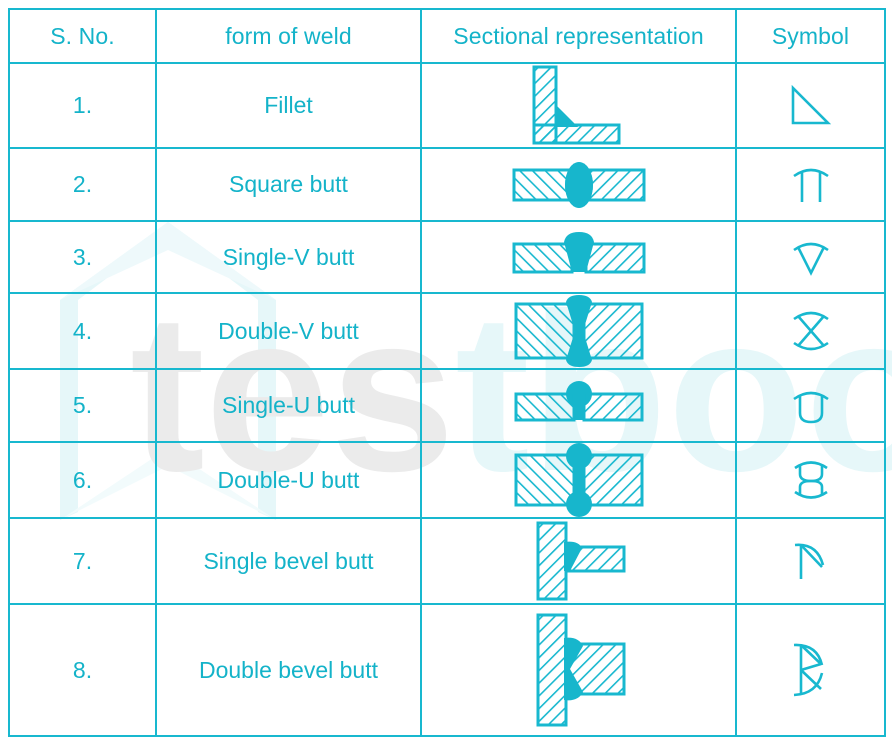 The width and height of the screenshot is (892, 739). I want to click on double-v-butt-symbol-icon, so click(810, 331).